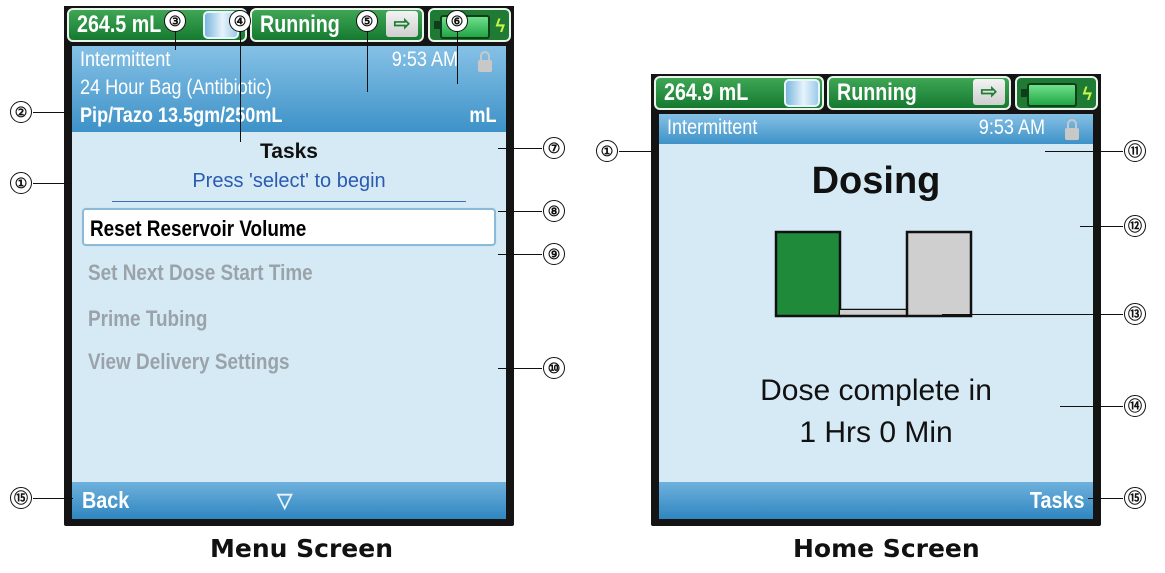 Image resolution: width=1165 pixels, height=573 pixels. What do you see at coordinates (876, 500) in the screenshot?
I see `home-softkey-bar: Tasks` at bounding box center [876, 500].